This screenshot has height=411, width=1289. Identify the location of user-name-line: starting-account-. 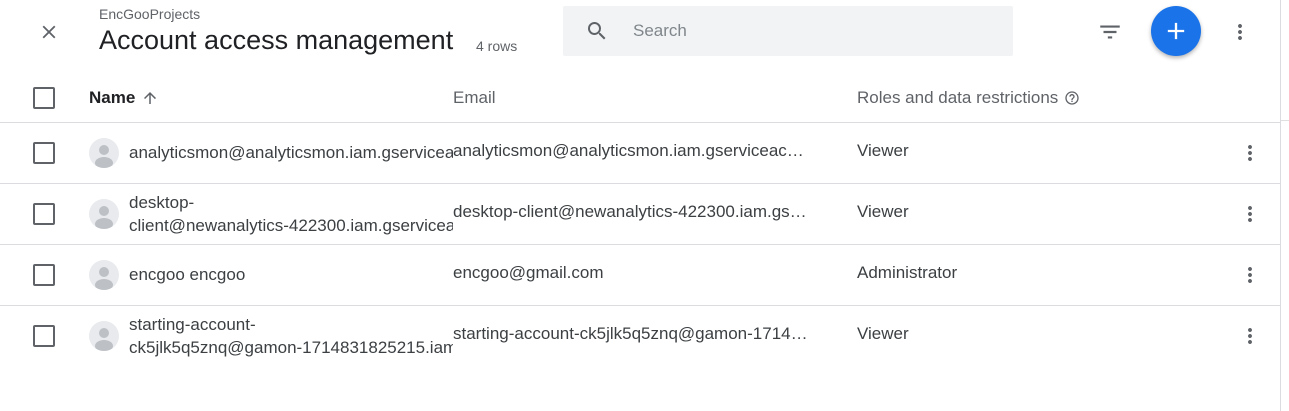
(192, 324).